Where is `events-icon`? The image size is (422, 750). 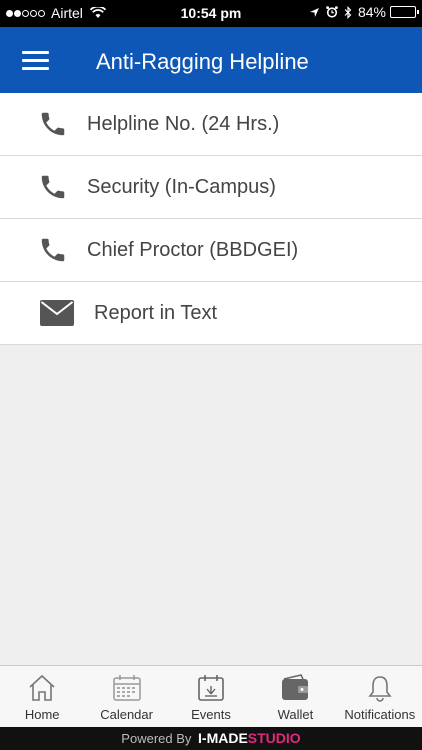
events-icon is located at coordinates (211, 688).